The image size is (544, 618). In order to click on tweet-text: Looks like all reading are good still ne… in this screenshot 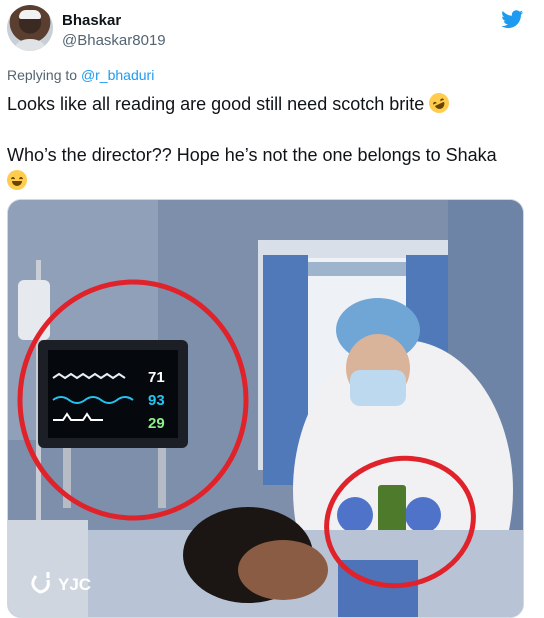, I will do `click(216, 104)`.